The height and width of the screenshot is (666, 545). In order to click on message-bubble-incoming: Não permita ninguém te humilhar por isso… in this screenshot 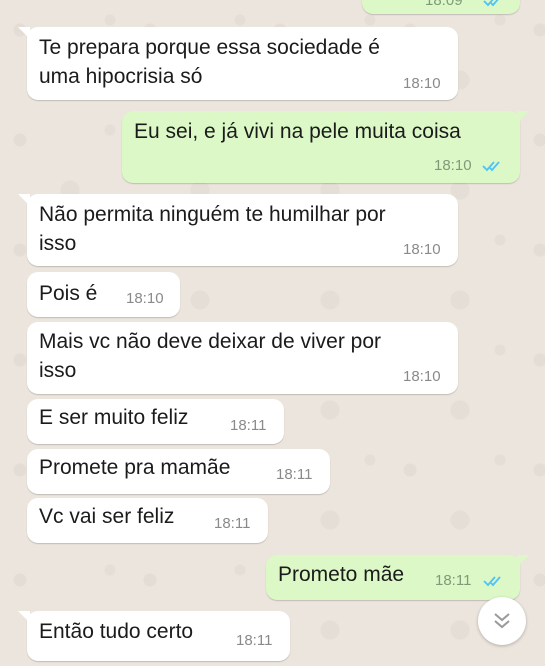, I will do `click(238, 230)`.